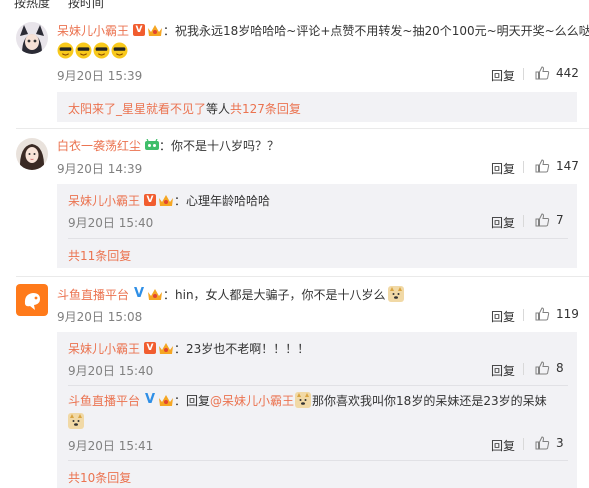 This screenshot has height=488, width=589. I want to click on mention-link: @呆妹儿小霸王, so click(252, 400).